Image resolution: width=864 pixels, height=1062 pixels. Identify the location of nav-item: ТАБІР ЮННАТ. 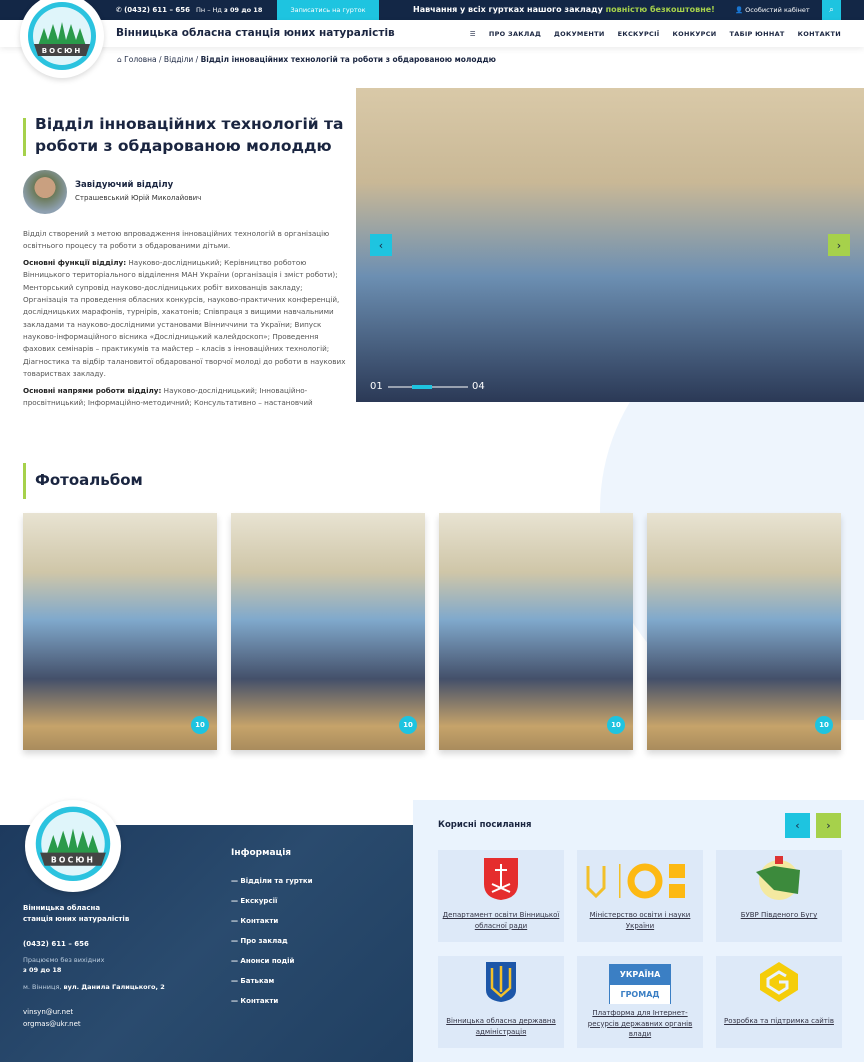
(757, 34).